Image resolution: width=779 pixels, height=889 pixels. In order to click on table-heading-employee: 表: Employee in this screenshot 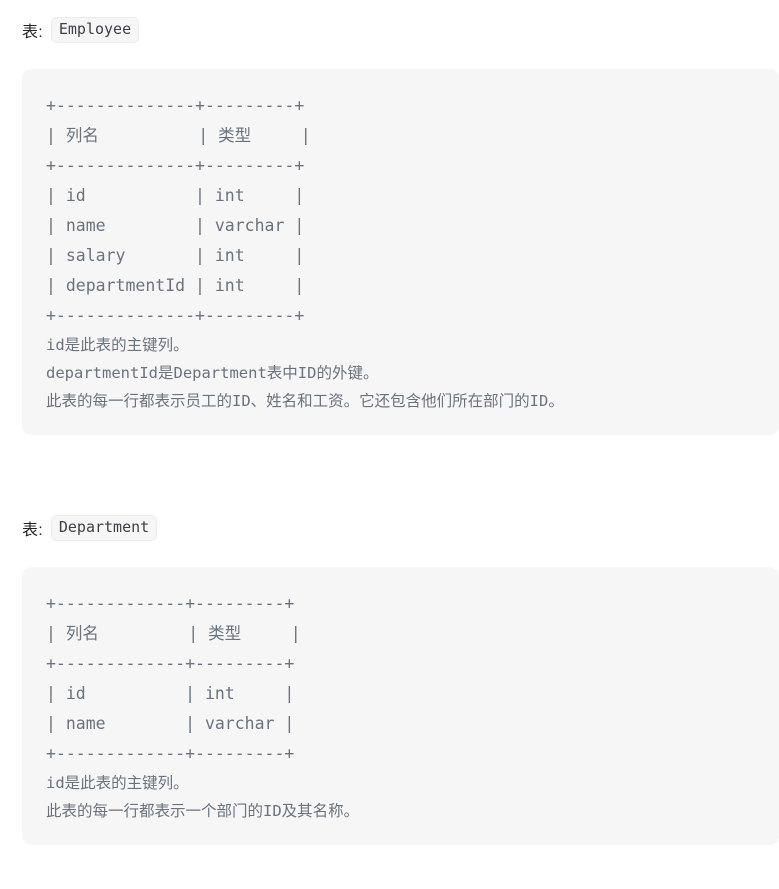, I will do `click(389, 30)`.